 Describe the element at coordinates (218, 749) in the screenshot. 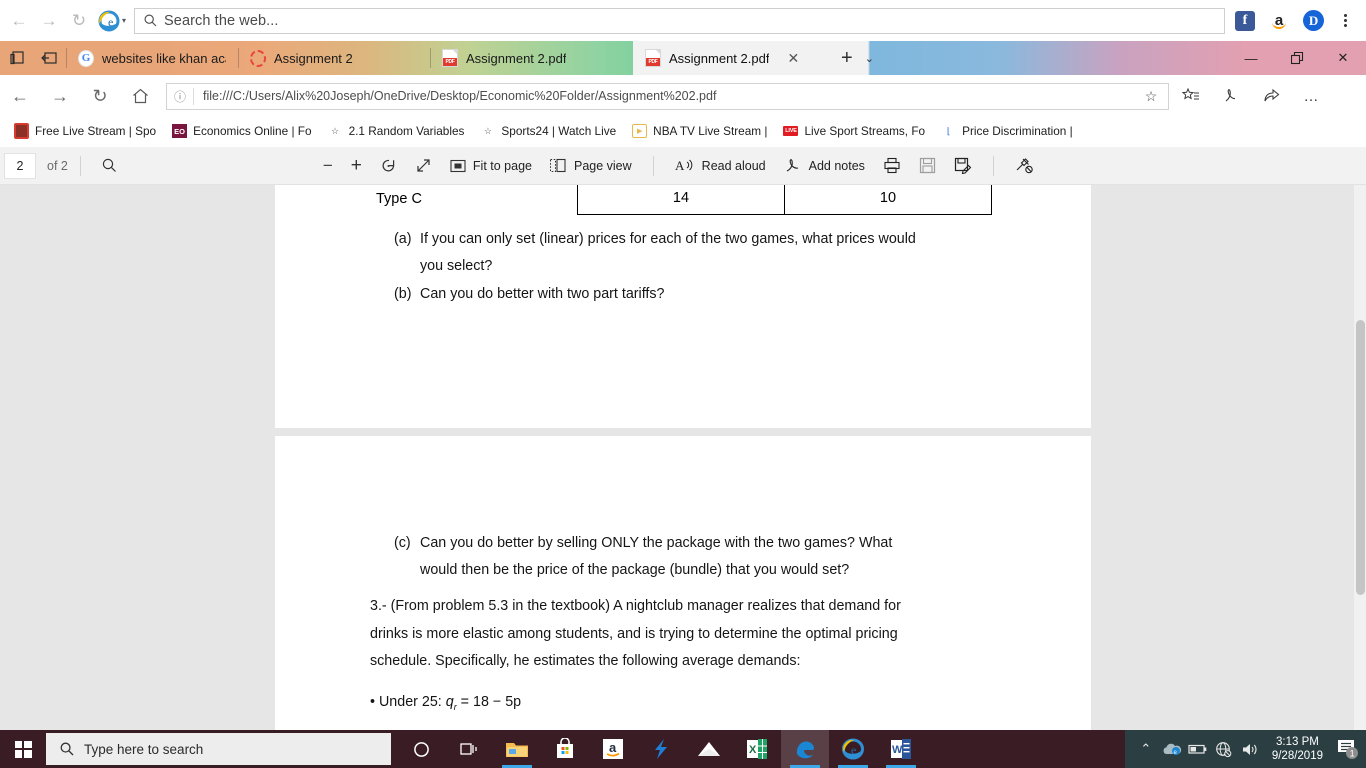

I see `taskbar-search-input: Type here to search` at that location.